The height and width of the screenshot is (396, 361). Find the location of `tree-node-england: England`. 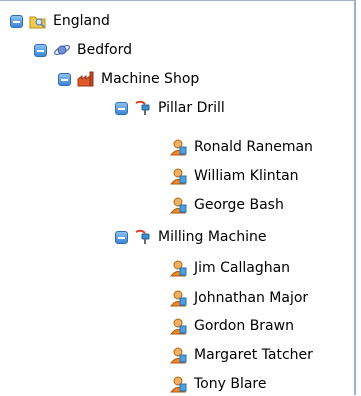

tree-node-england: England is located at coordinates (60, 21).